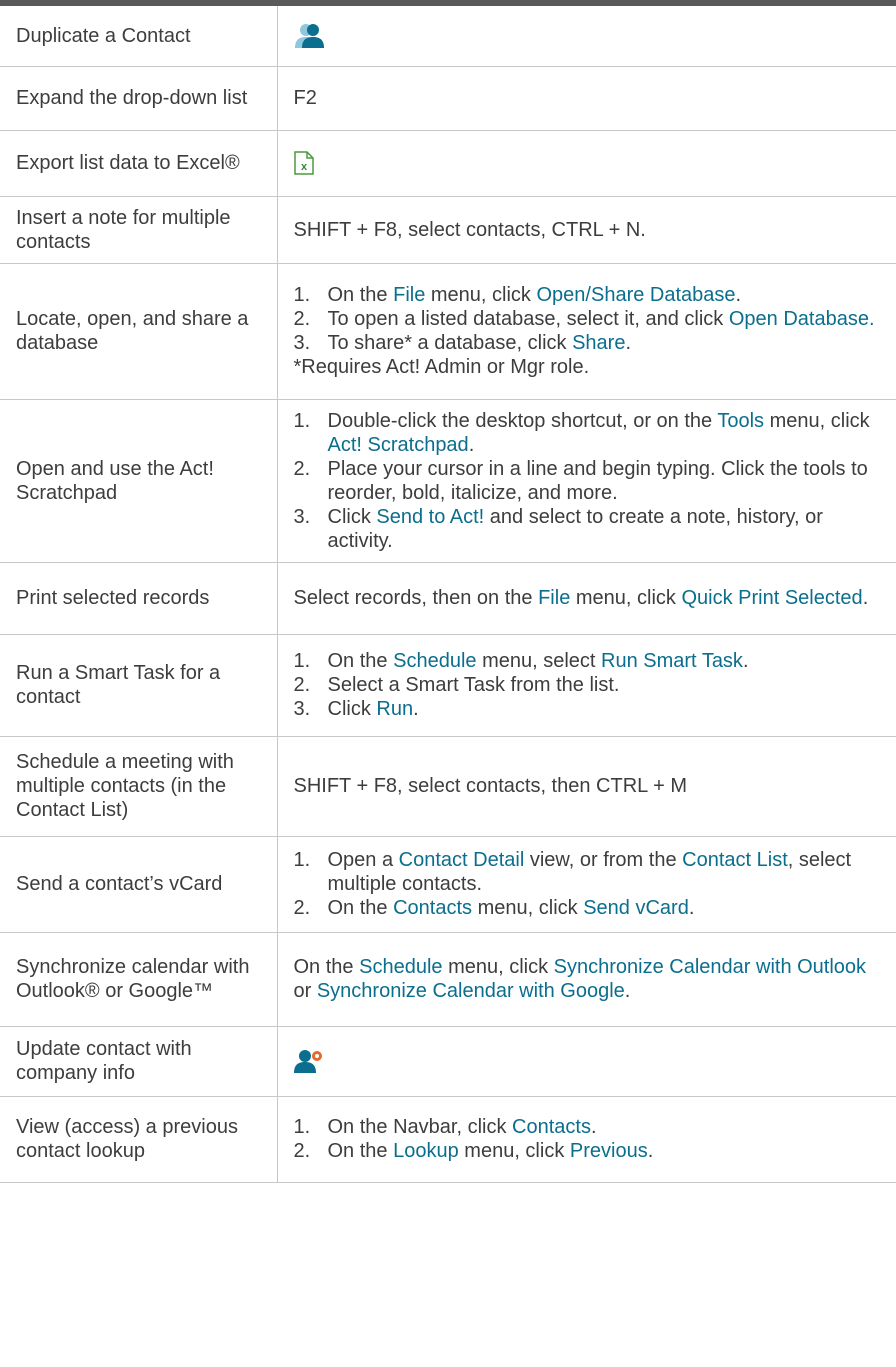 Image resolution: width=896 pixels, height=1367 pixels. What do you see at coordinates (586, 98) in the screenshot?
I see `task-instructions: F2` at bounding box center [586, 98].